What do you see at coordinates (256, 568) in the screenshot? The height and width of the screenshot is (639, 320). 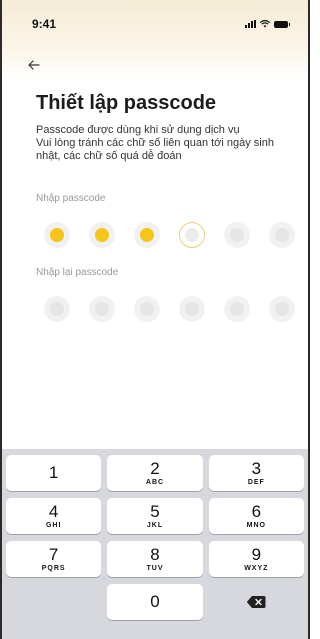 I see `key-letters: WXYZ` at bounding box center [256, 568].